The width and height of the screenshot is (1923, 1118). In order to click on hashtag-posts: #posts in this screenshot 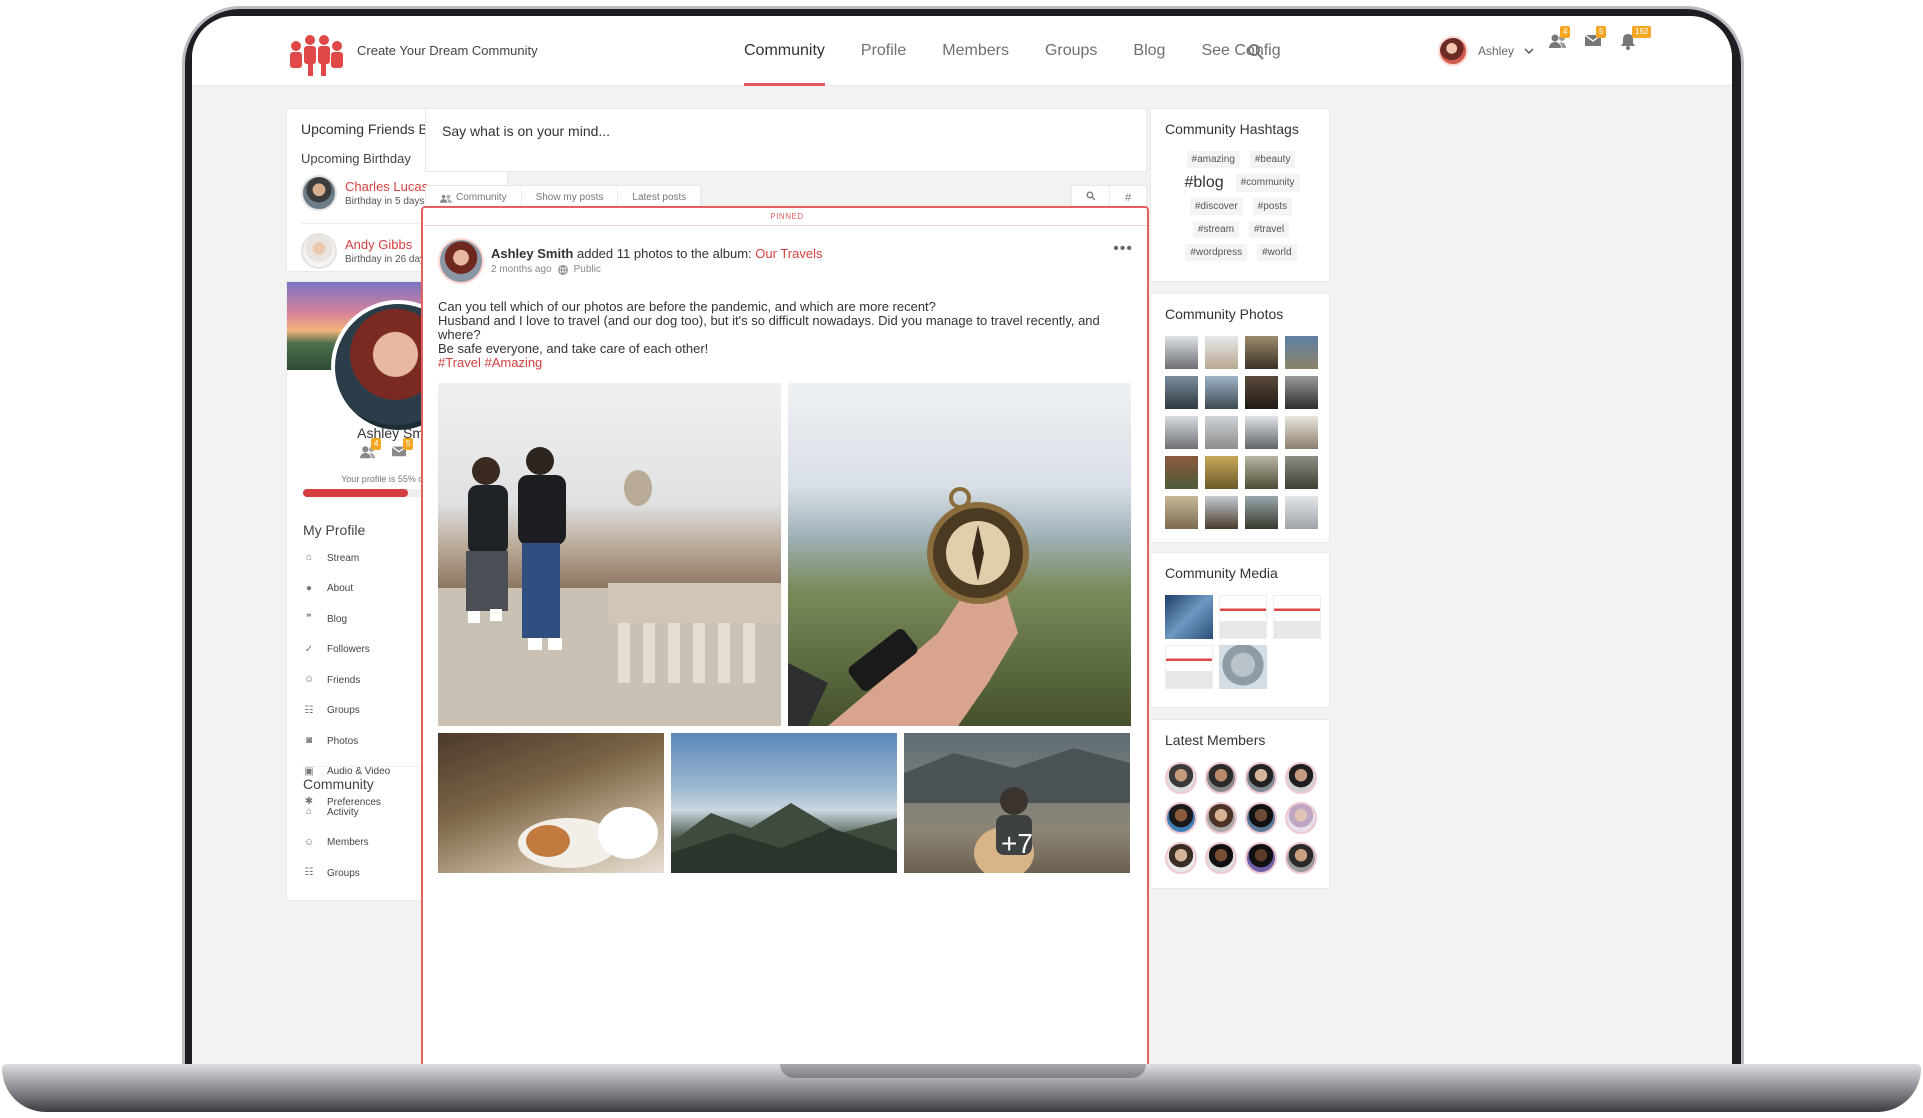, I will do `click(1272, 206)`.